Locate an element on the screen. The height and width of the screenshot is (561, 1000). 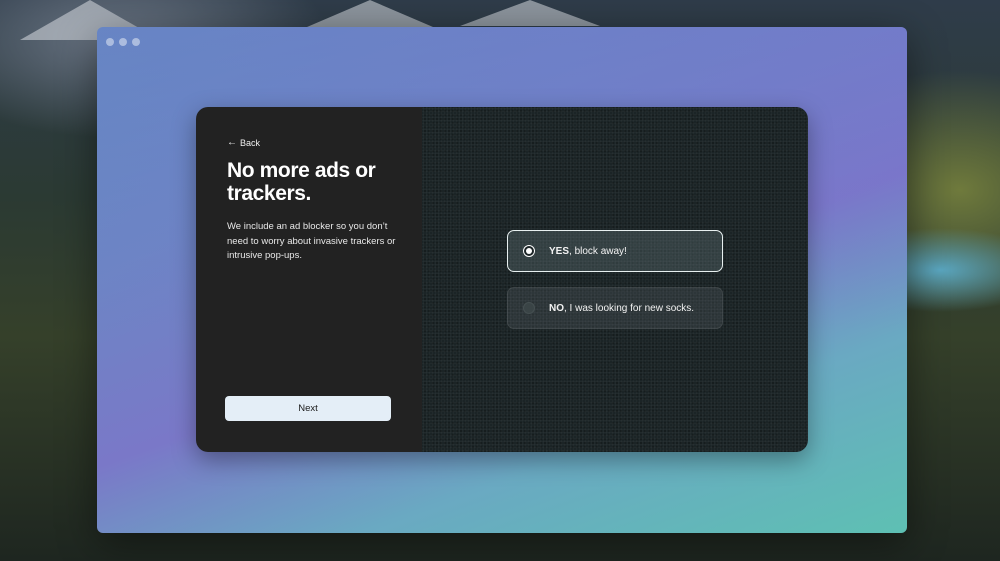
arrow-left-icon: ← is located at coordinates (232, 142).